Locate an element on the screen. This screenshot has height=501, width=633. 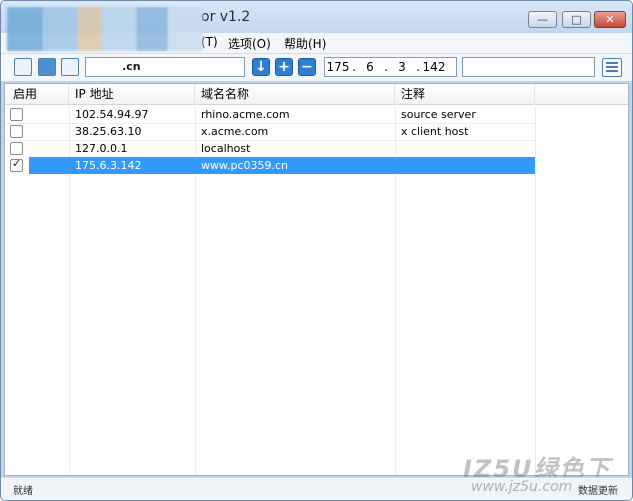
domain-cell: www.pc0359.cn is located at coordinates (245, 165).